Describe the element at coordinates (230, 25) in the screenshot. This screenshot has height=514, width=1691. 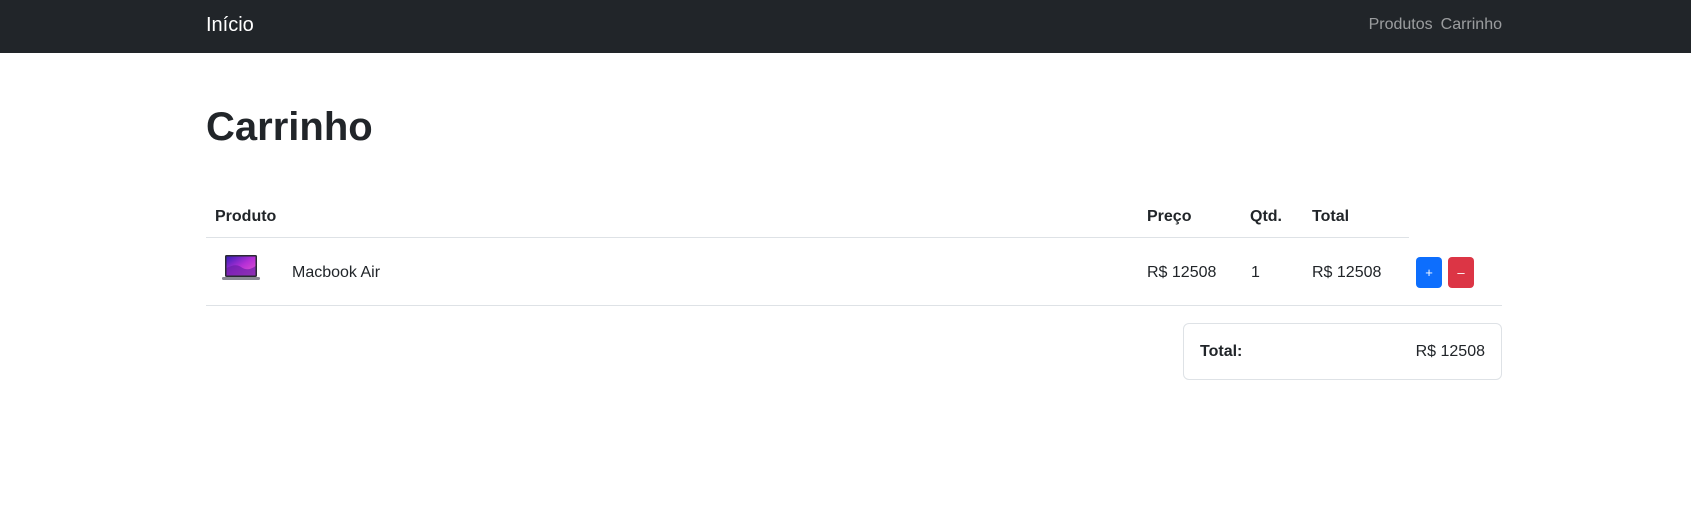
I see `brand-link: Início` at that location.